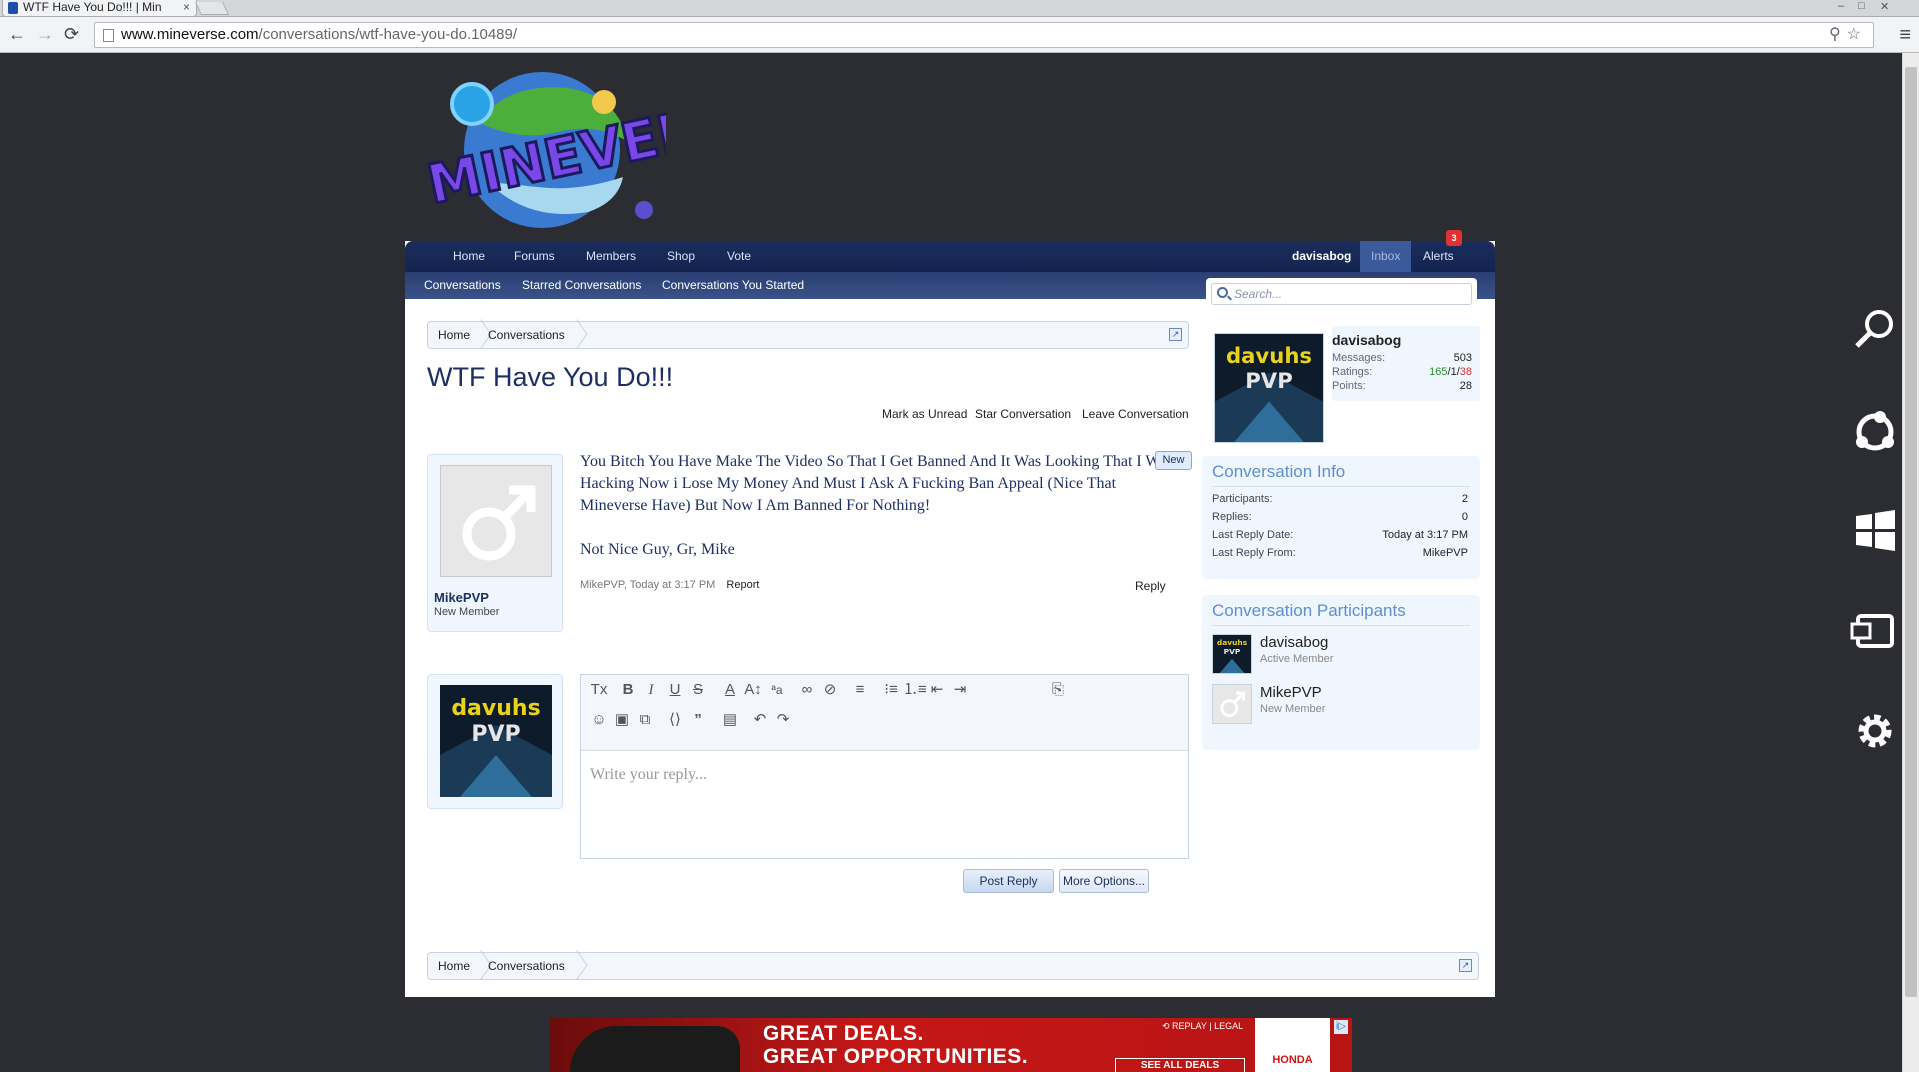 This screenshot has height=1072, width=1919. What do you see at coordinates (698, 720) in the screenshot?
I see `quote-icon: ”` at bounding box center [698, 720].